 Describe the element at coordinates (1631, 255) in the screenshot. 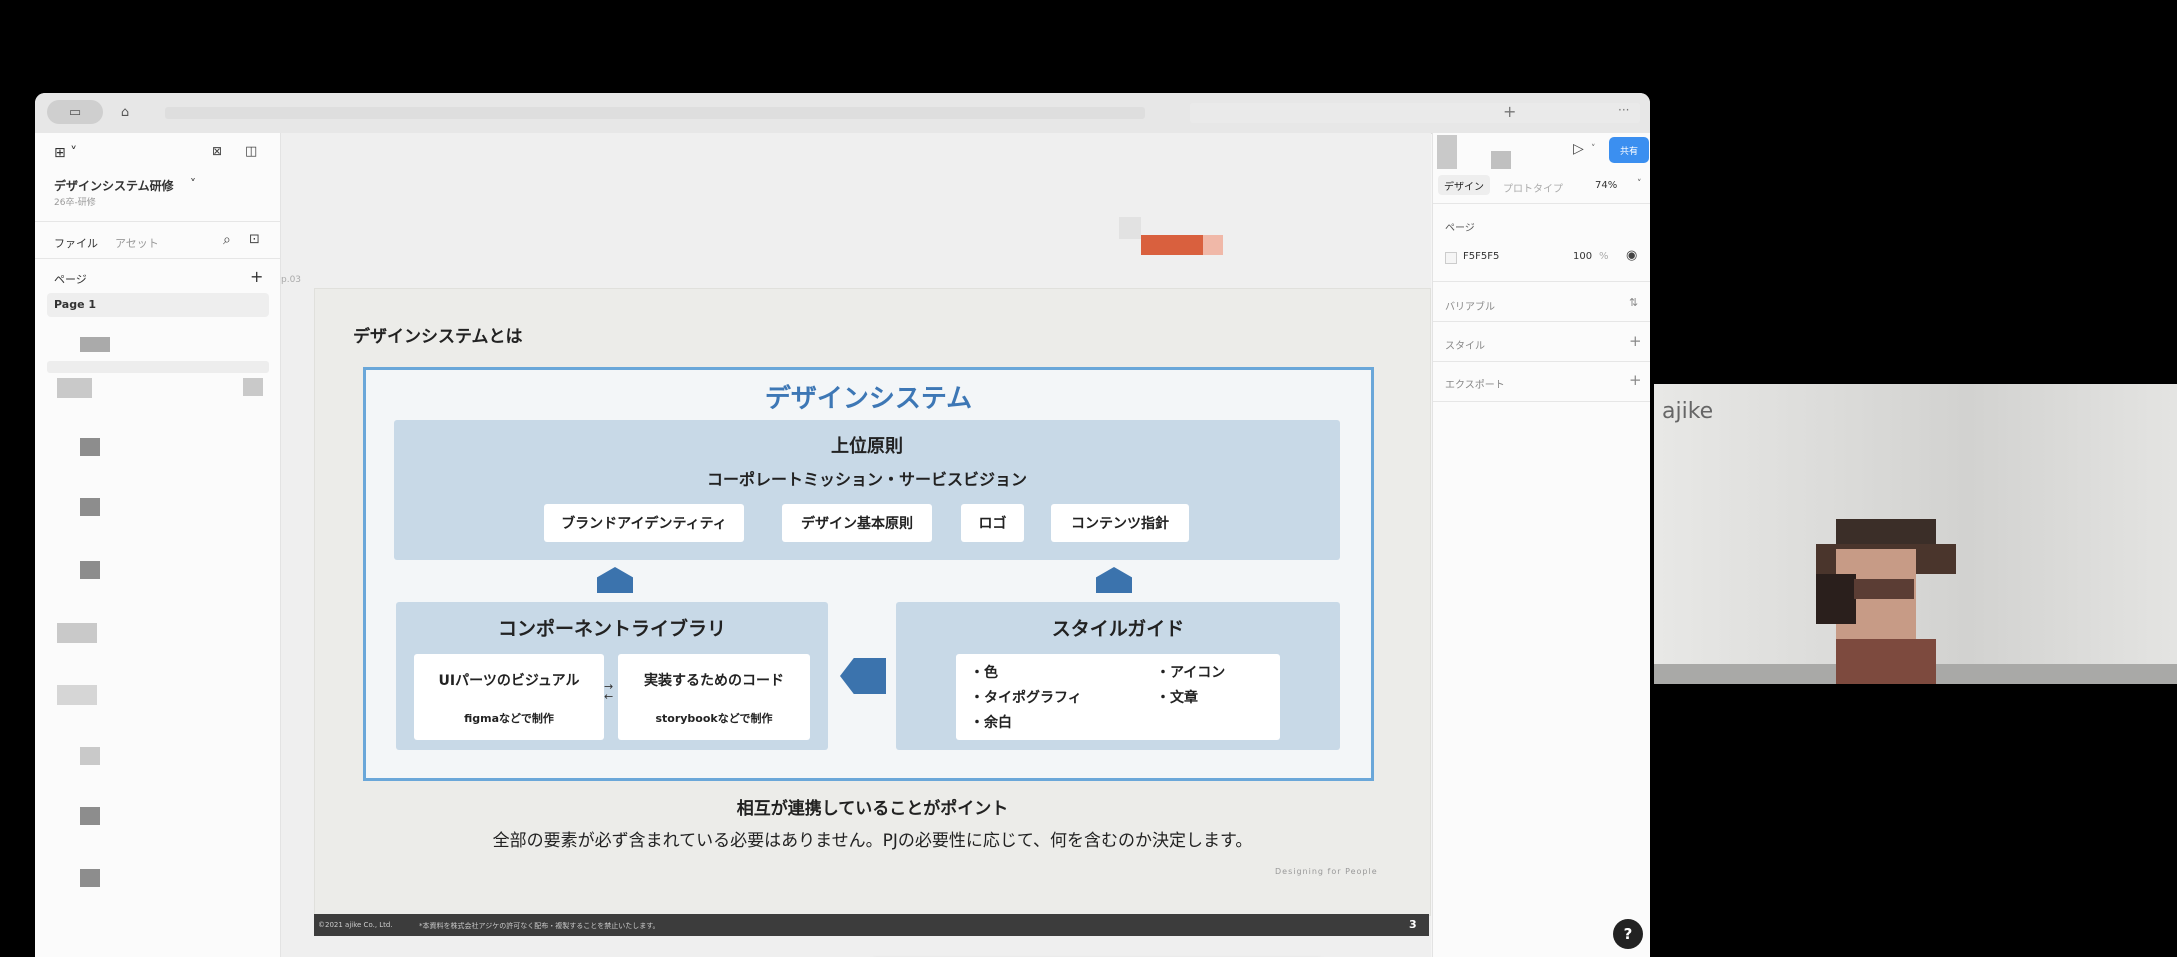

I see `eye-icon: ◉` at that location.